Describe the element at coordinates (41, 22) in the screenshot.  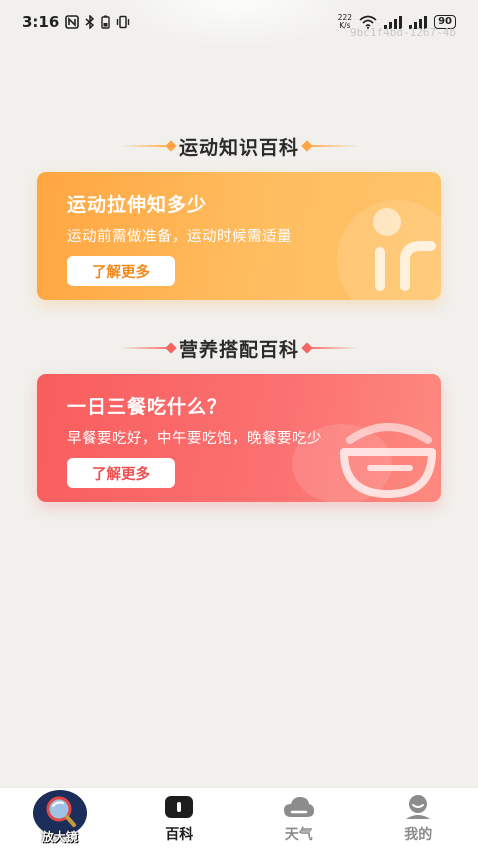
I see `status-time: 3:16` at that location.